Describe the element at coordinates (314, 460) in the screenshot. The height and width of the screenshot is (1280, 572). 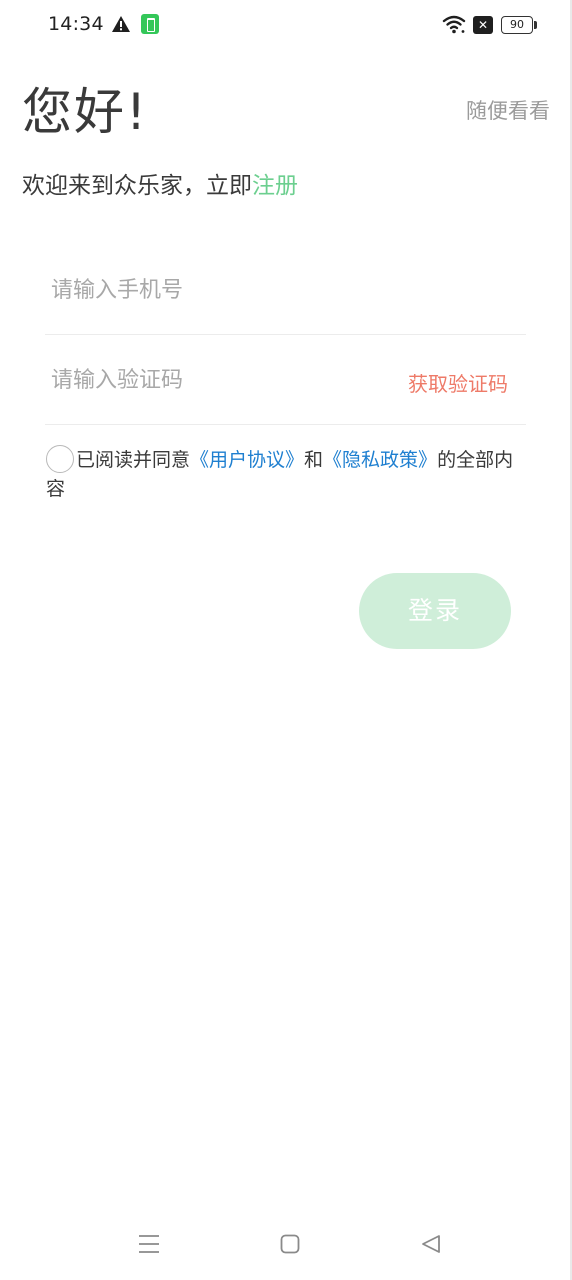
I see `agreement-and: 和` at that location.